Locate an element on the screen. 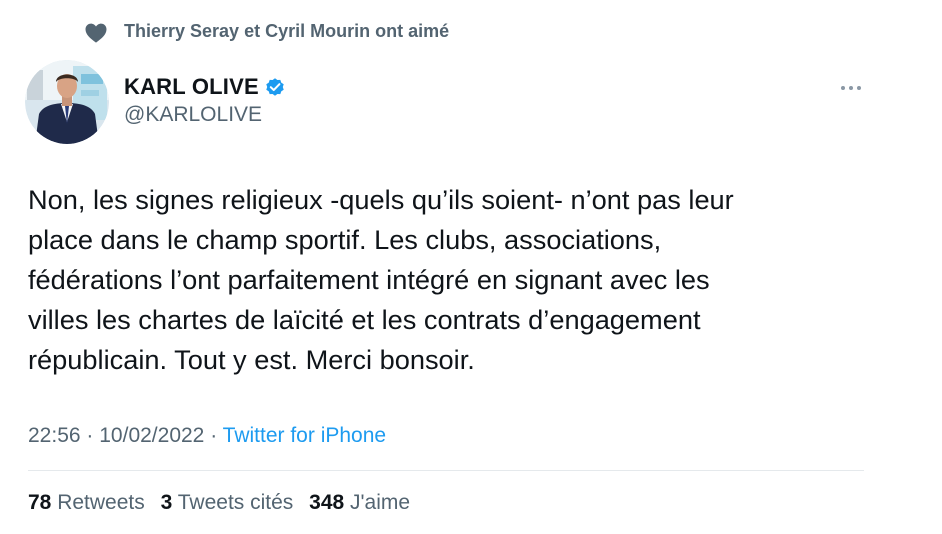  retweets-stat: 78 Retweets is located at coordinates (89, 502).